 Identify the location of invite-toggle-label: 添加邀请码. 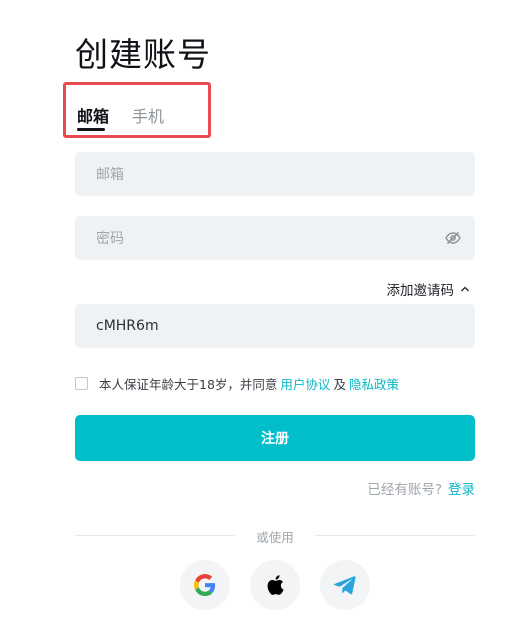
(420, 291).